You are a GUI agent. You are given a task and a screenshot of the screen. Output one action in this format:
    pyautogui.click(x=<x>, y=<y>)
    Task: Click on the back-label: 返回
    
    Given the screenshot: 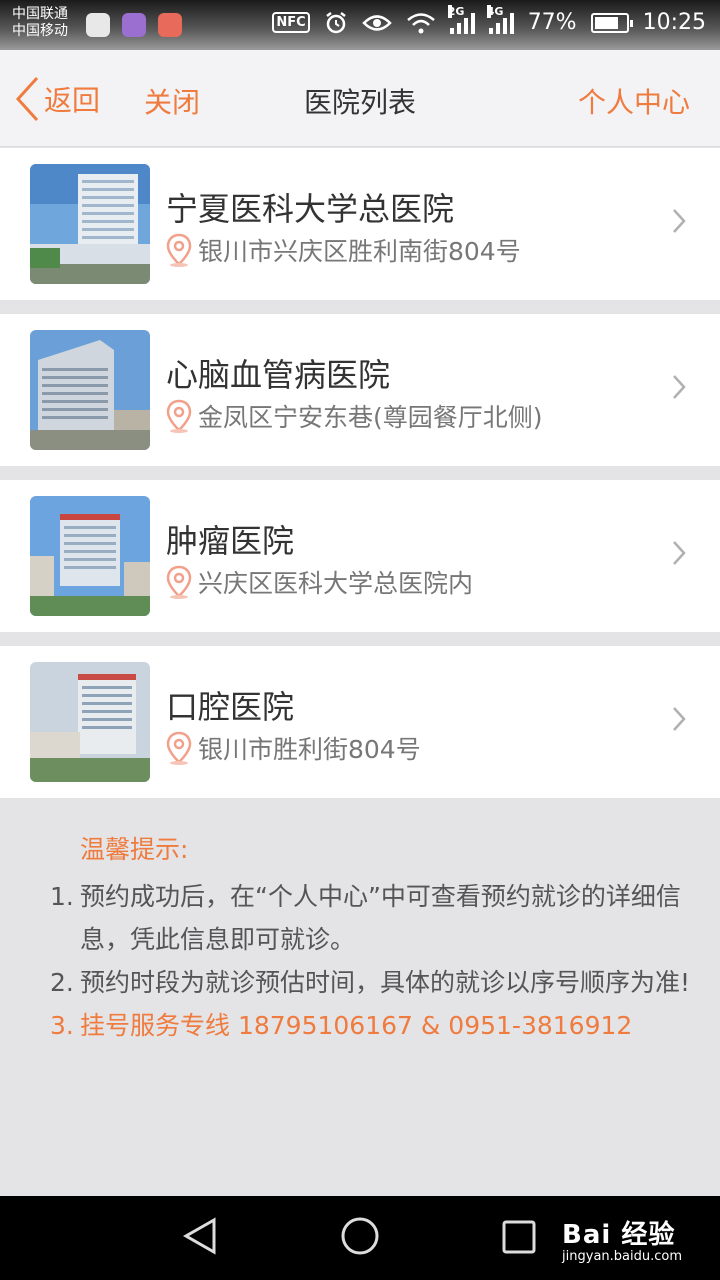 What is the action you would take?
    pyautogui.click(x=72, y=100)
    